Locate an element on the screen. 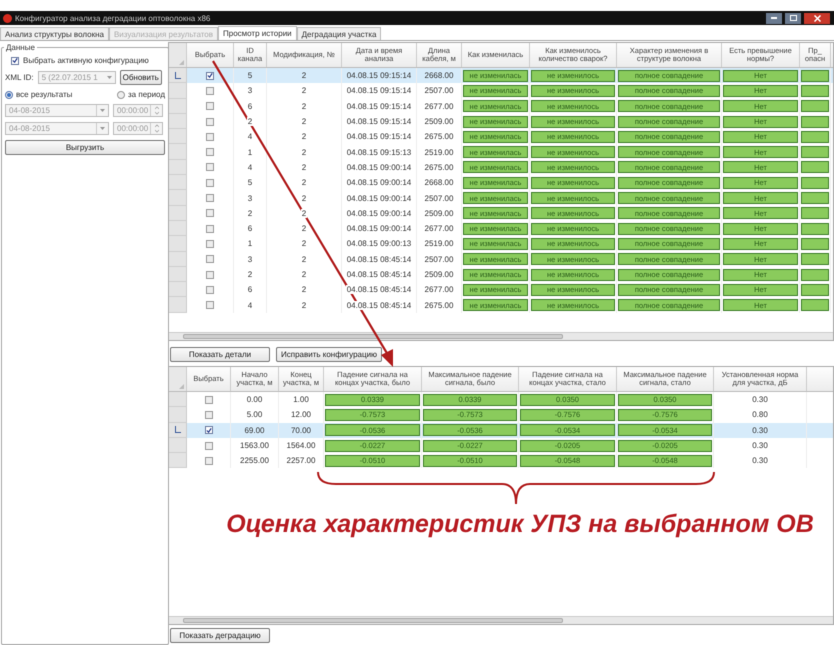  close-icon is located at coordinates (817, 18).